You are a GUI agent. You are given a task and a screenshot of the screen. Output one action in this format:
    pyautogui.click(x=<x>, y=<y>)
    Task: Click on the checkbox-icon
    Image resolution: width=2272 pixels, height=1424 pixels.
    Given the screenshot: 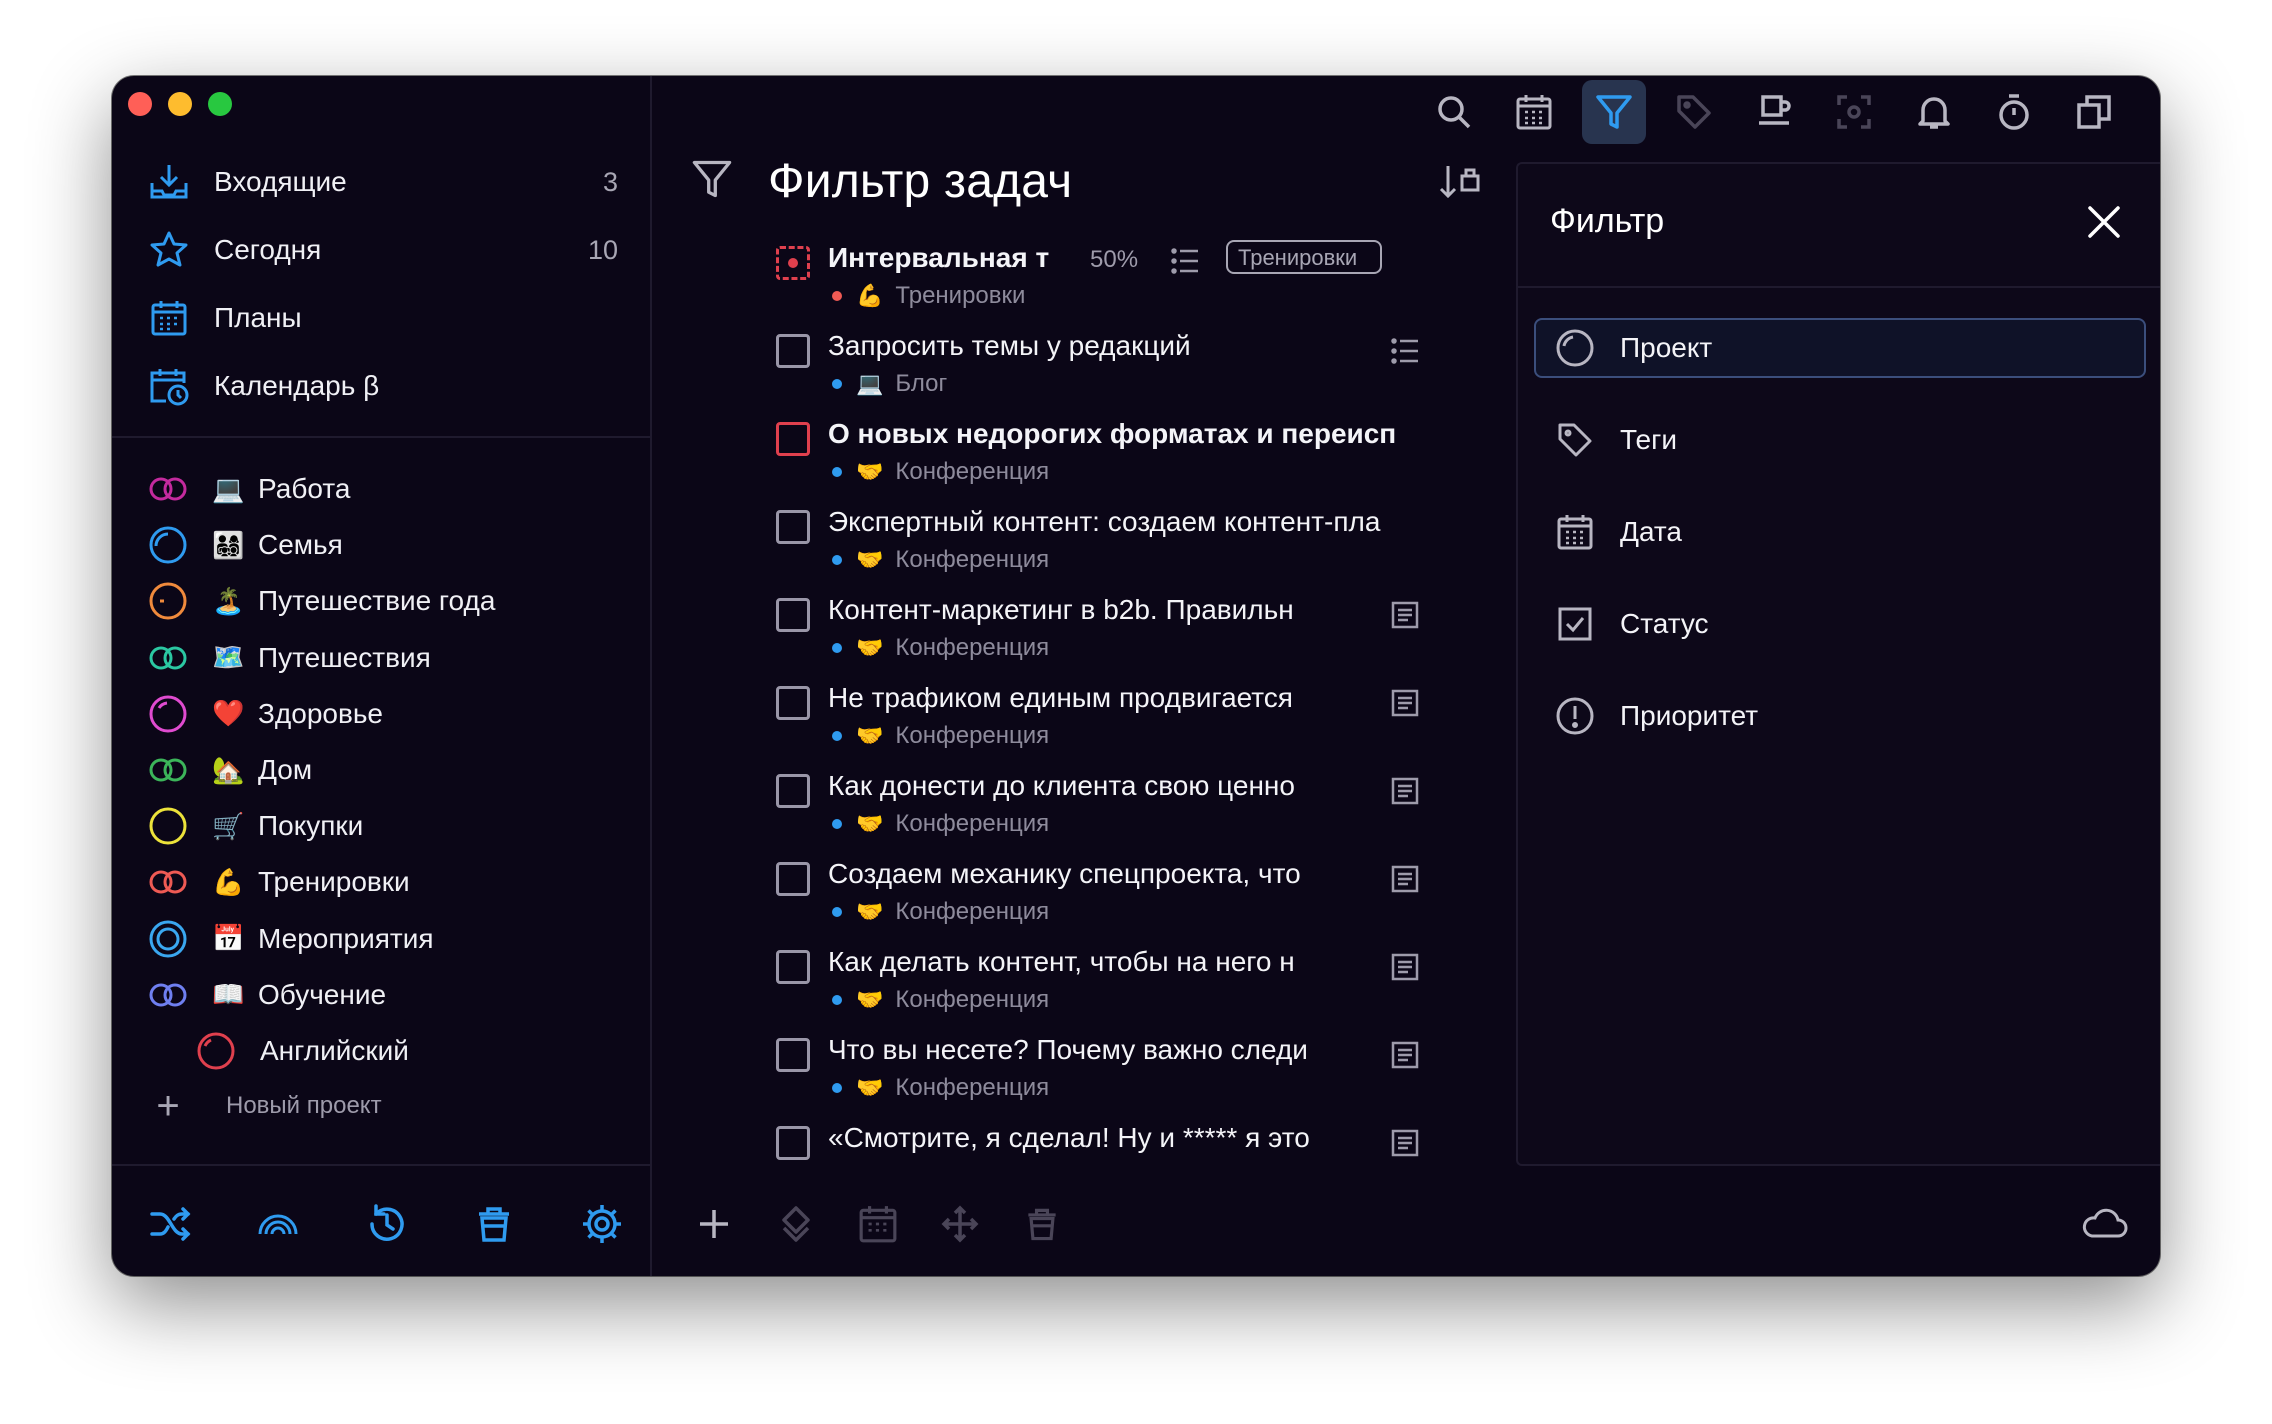 What is the action you would take?
    pyautogui.click(x=1575, y=624)
    